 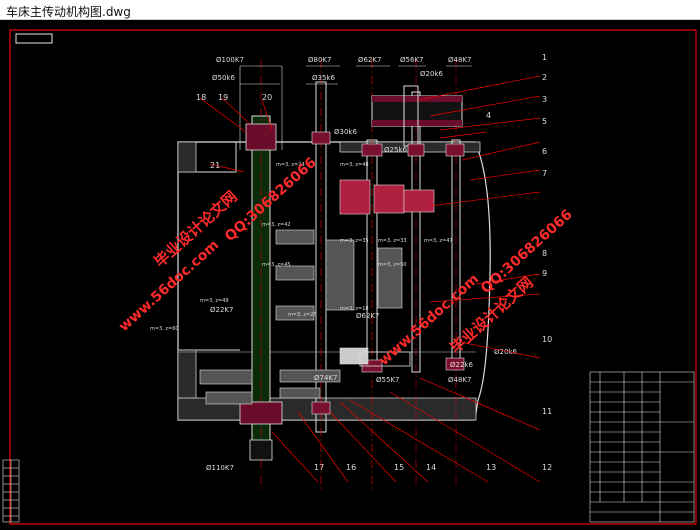 I want to click on gears, so click(x=317, y=292).